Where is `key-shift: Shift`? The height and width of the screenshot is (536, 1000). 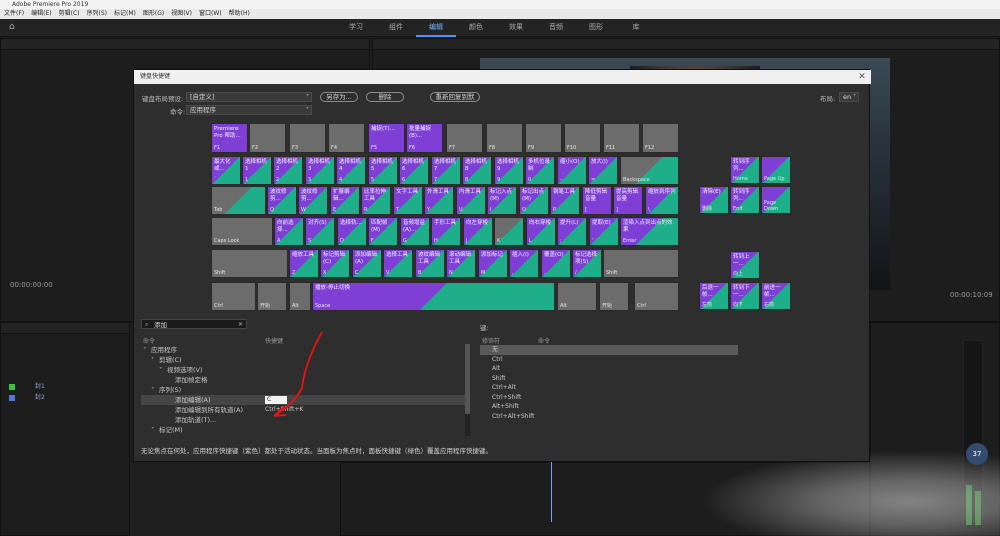 key-shift: Shift is located at coordinates (641, 263).